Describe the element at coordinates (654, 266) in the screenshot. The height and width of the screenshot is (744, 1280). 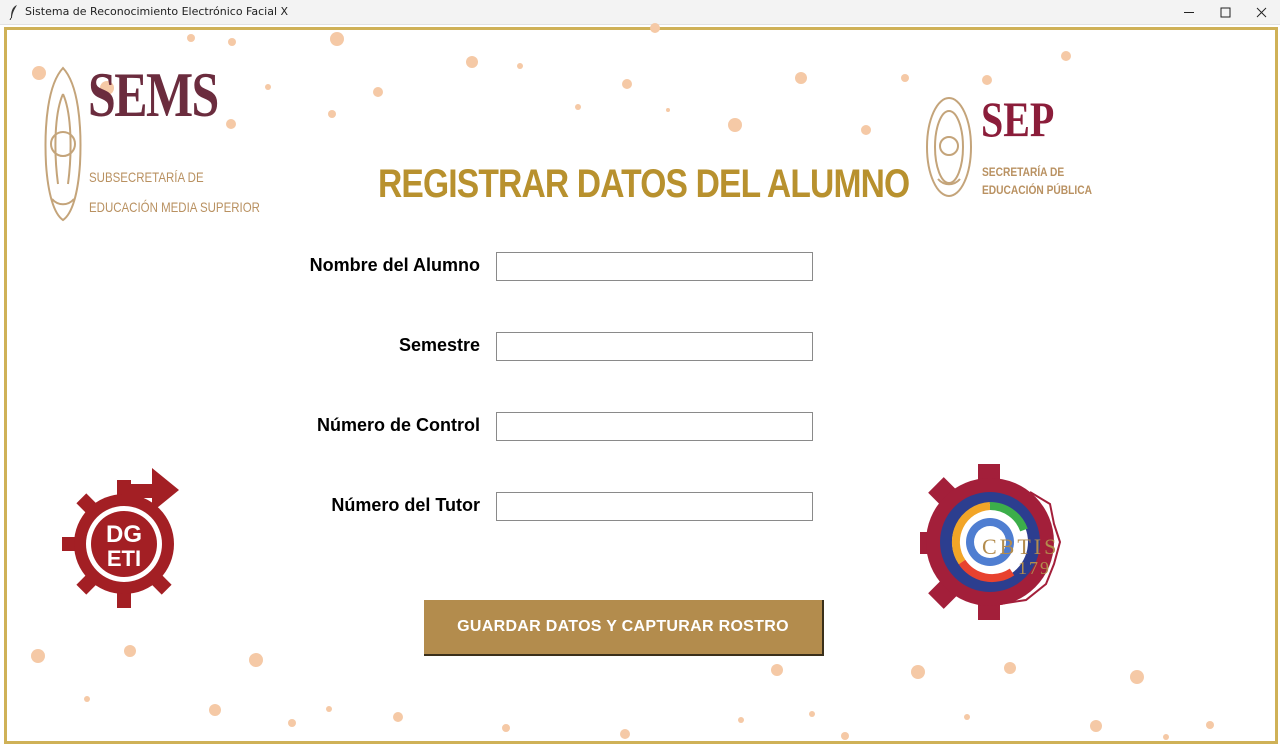
I see `student-name-input` at that location.